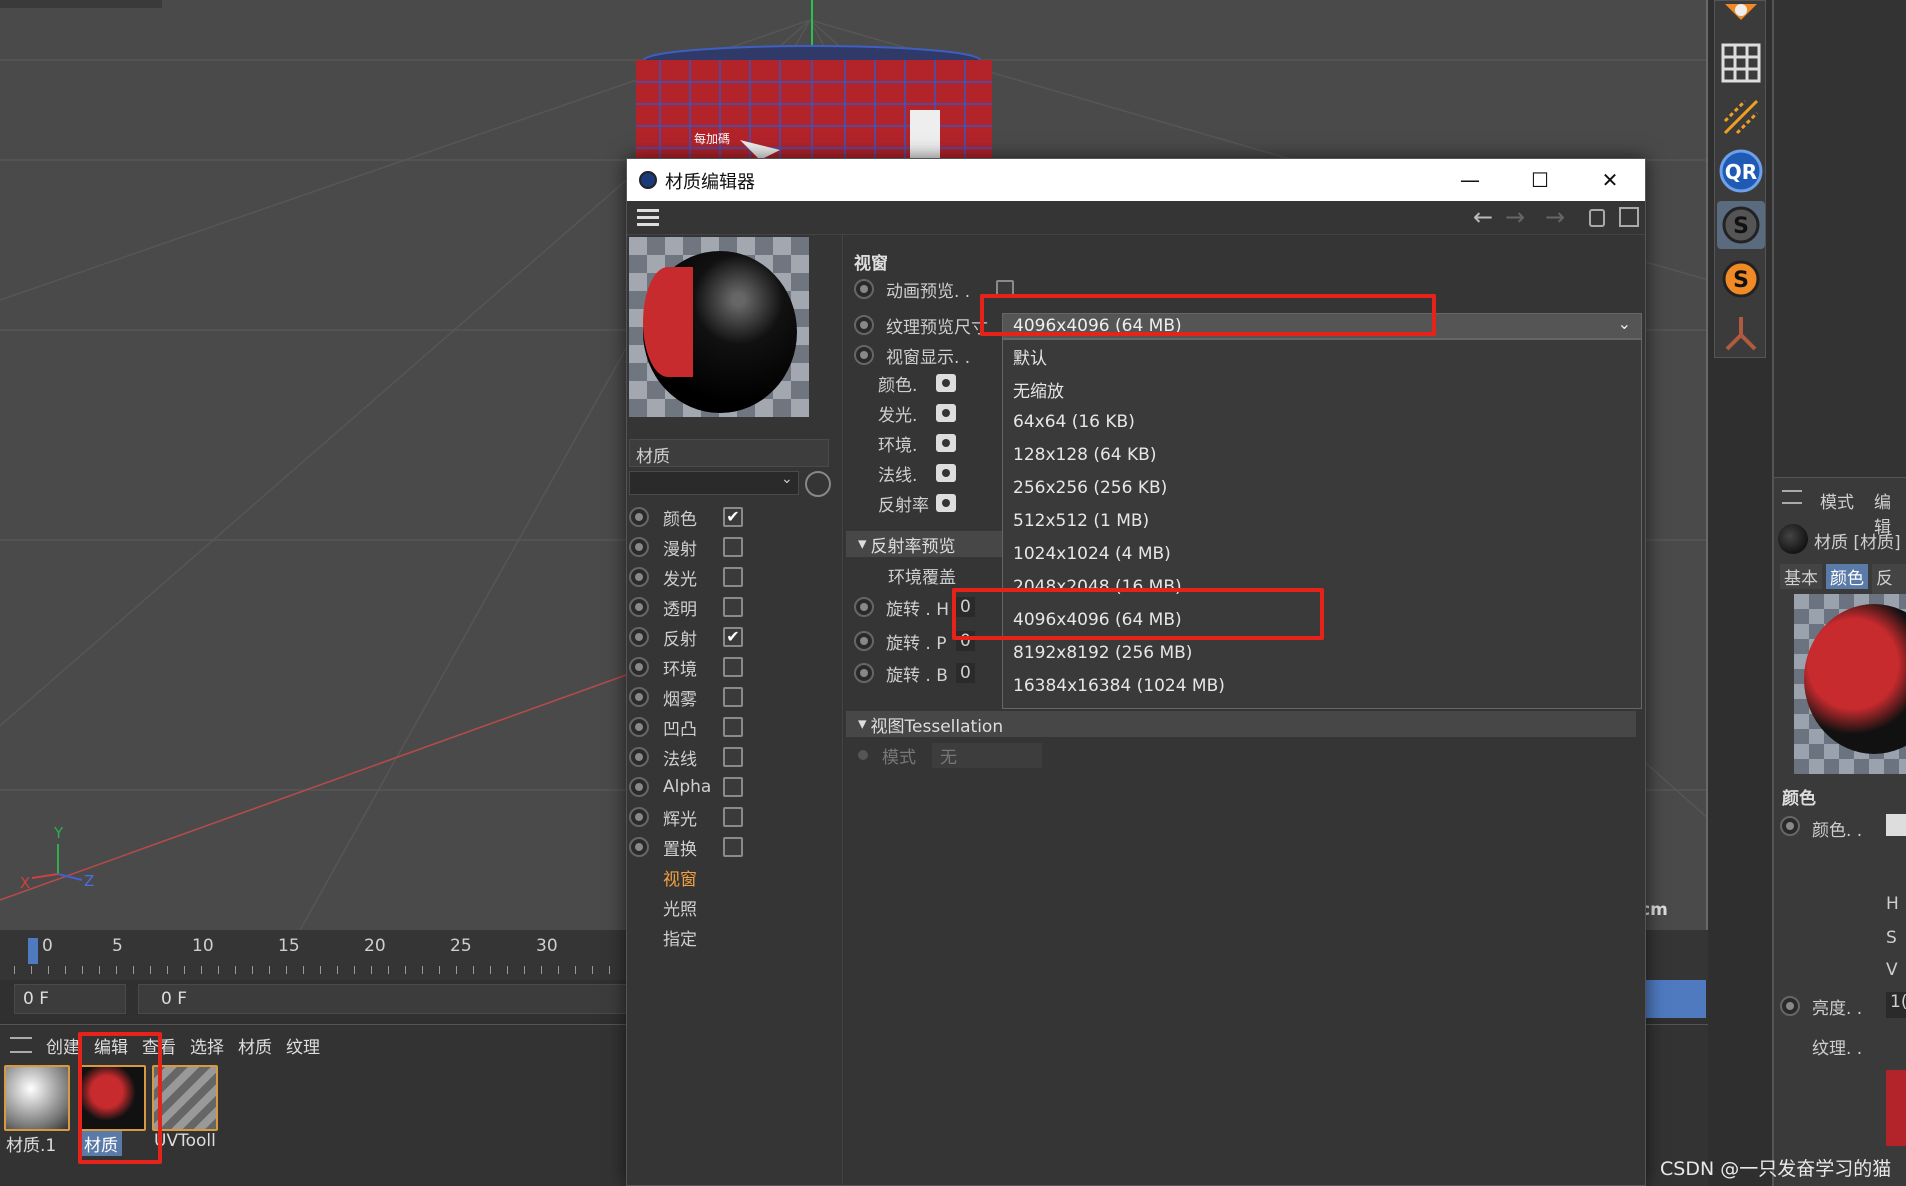  I want to click on editor-titlebar: 材质编辑器 — ☐ ✕, so click(1136, 180).